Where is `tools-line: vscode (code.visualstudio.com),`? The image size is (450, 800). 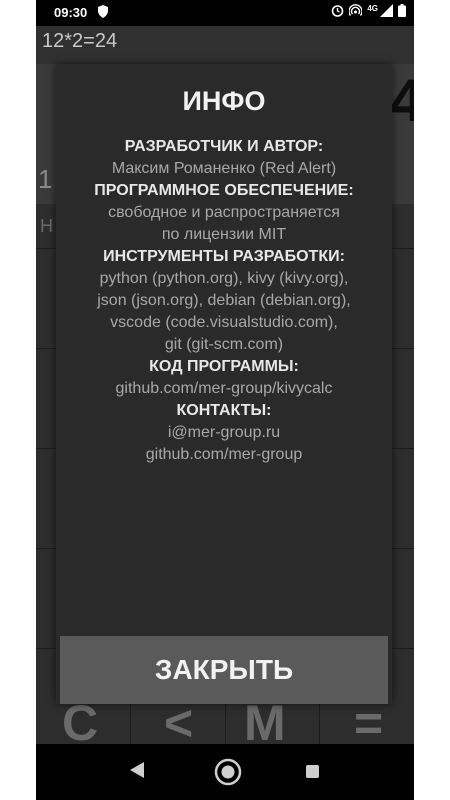 tools-line: vscode (code.visualstudio.com), is located at coordinates (224, 322).